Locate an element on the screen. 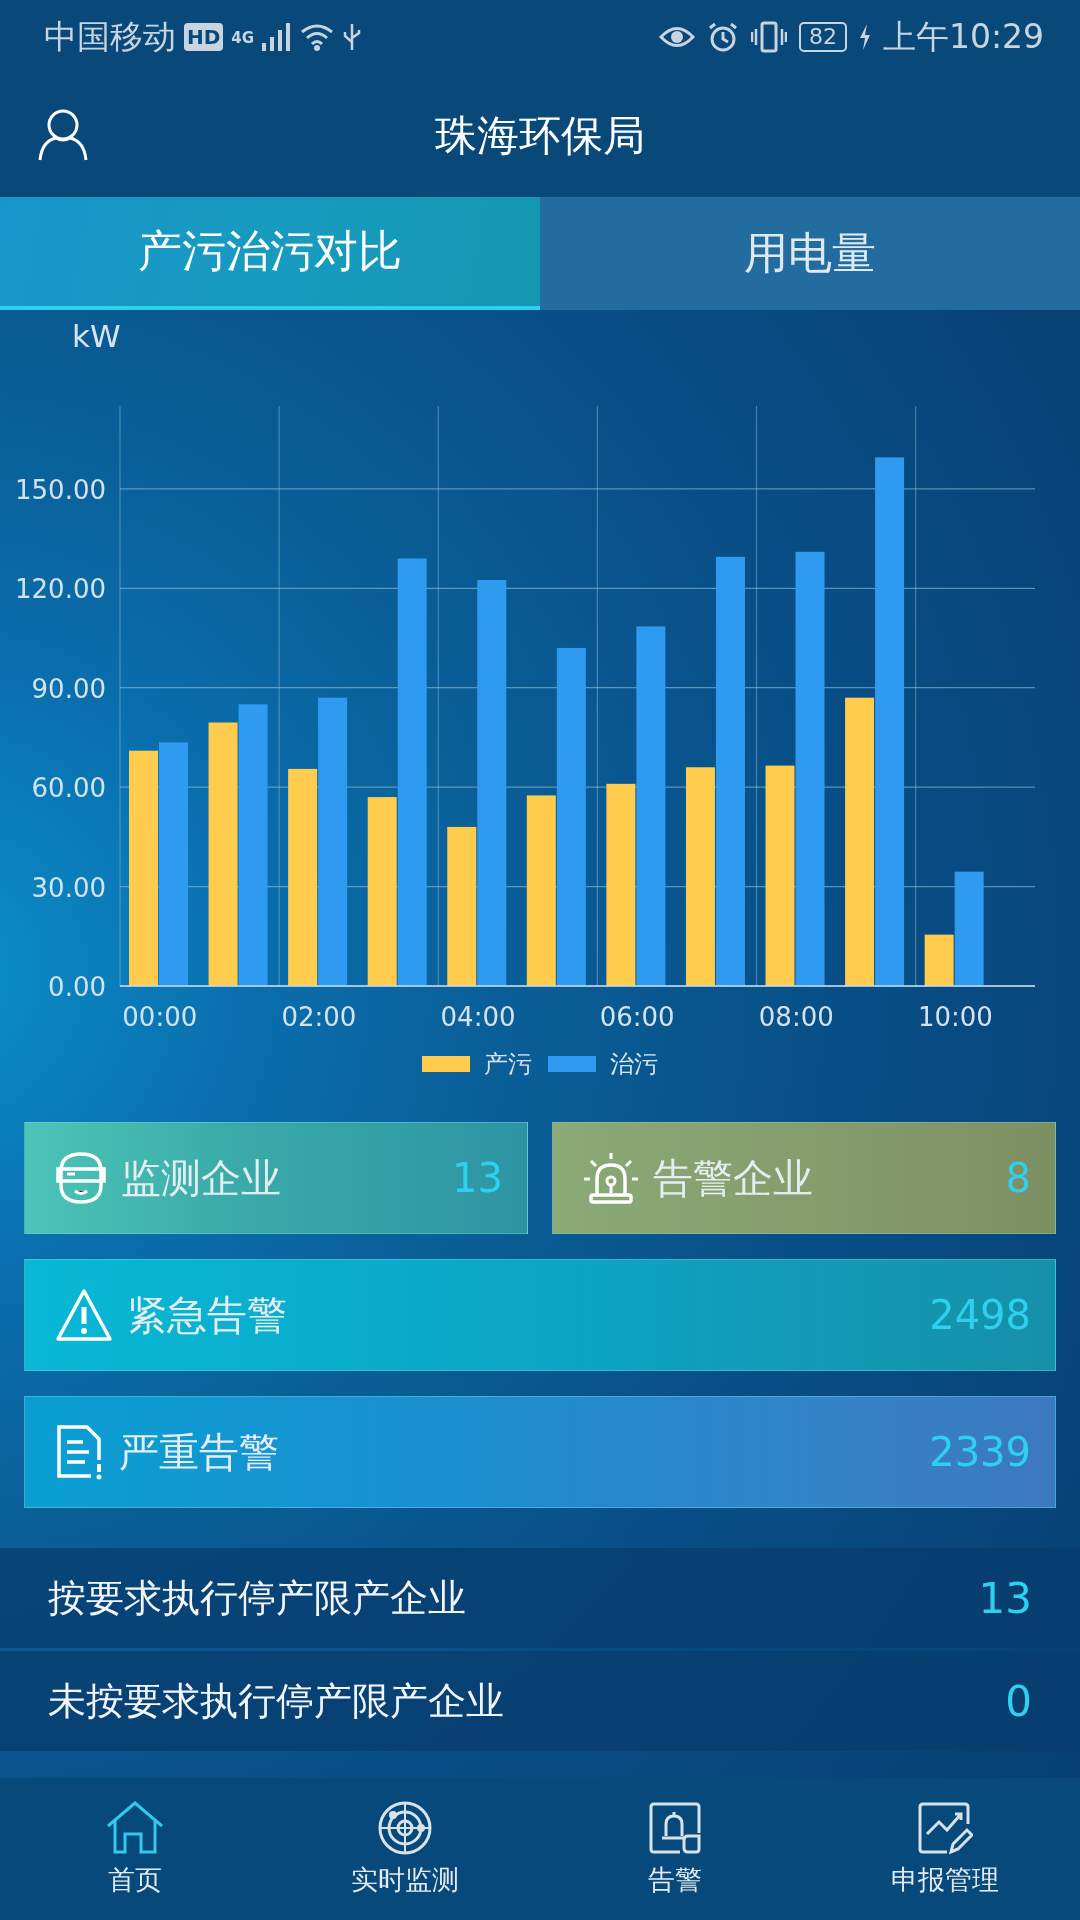 The image size is (1080, 1920). bell-icon is located at coordinates (675, 1828).